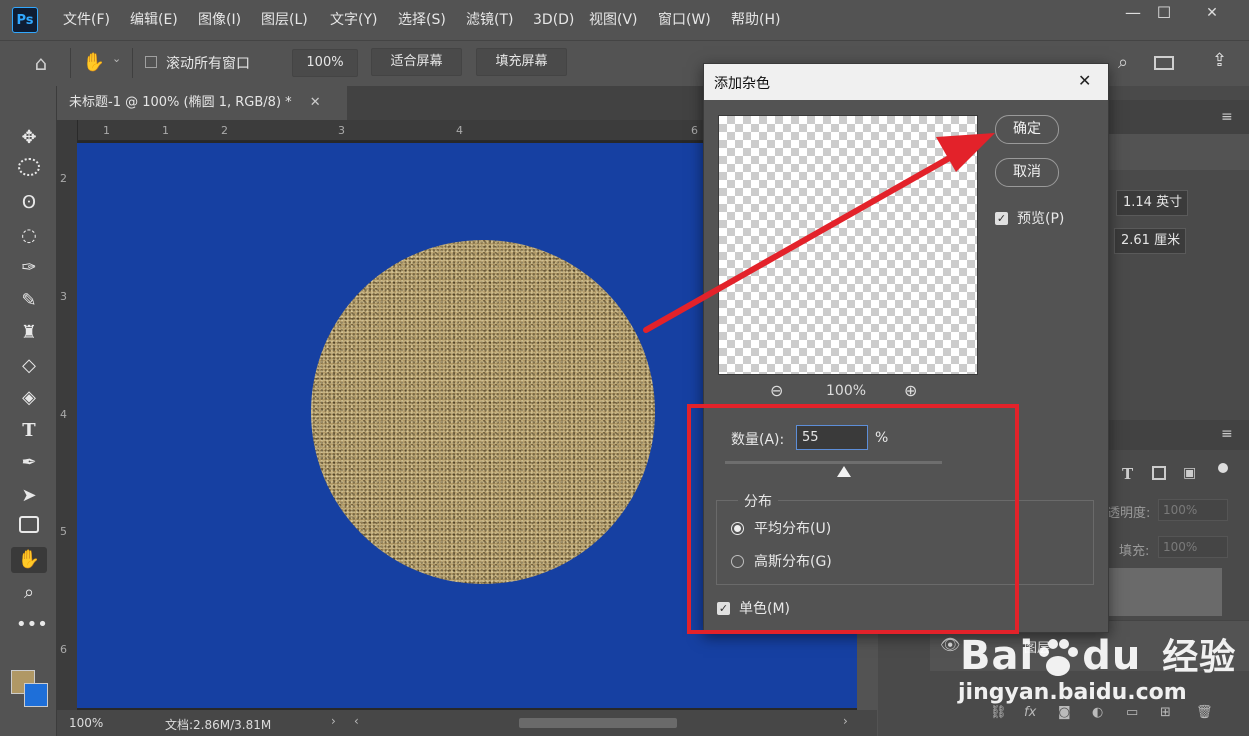 This screenshot has height=736, width=1249. I want to click on brush-tool-icon: ✎, so click(29, 301).